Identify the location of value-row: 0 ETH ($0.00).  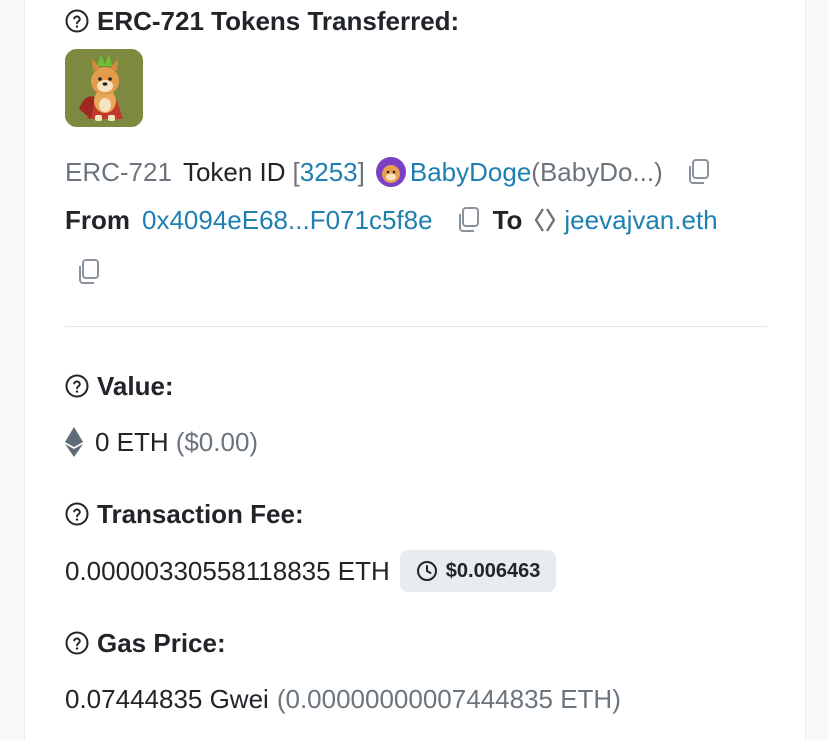
(161, 442).